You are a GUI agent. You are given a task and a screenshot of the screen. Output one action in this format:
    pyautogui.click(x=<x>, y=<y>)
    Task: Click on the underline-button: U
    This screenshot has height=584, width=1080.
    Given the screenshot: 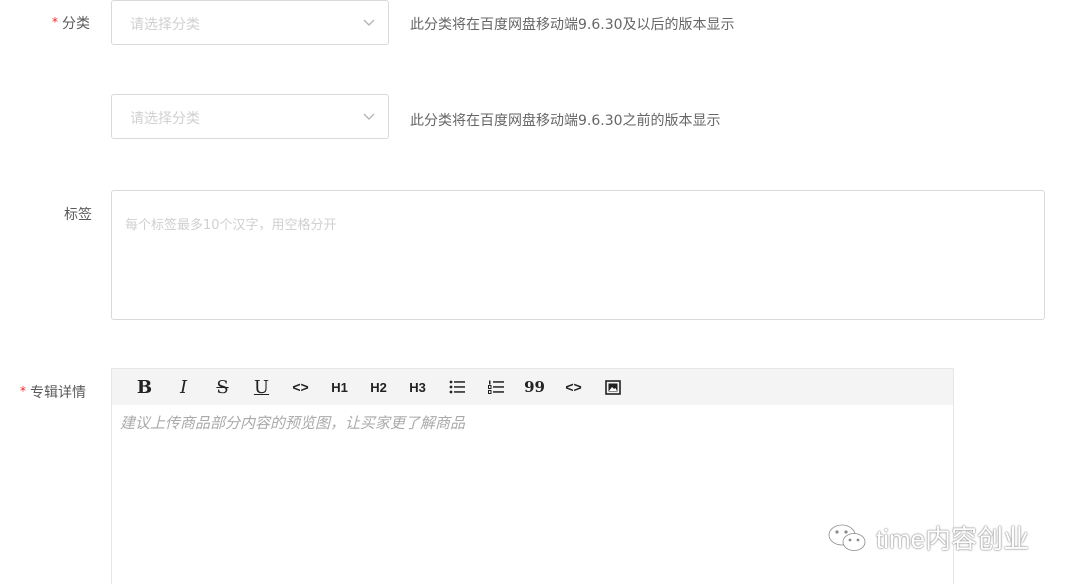 What is the action you would take?
    pyautogui.click(x=261, y=387)
    